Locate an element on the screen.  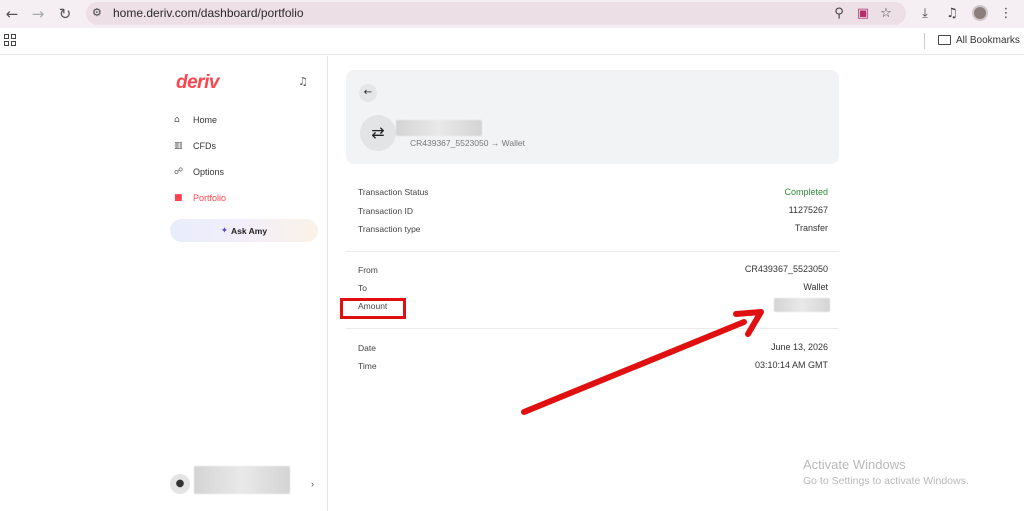
activate-windows-subtitle: Go to Settings to activate Windows. is located at coordinates (886, 481).